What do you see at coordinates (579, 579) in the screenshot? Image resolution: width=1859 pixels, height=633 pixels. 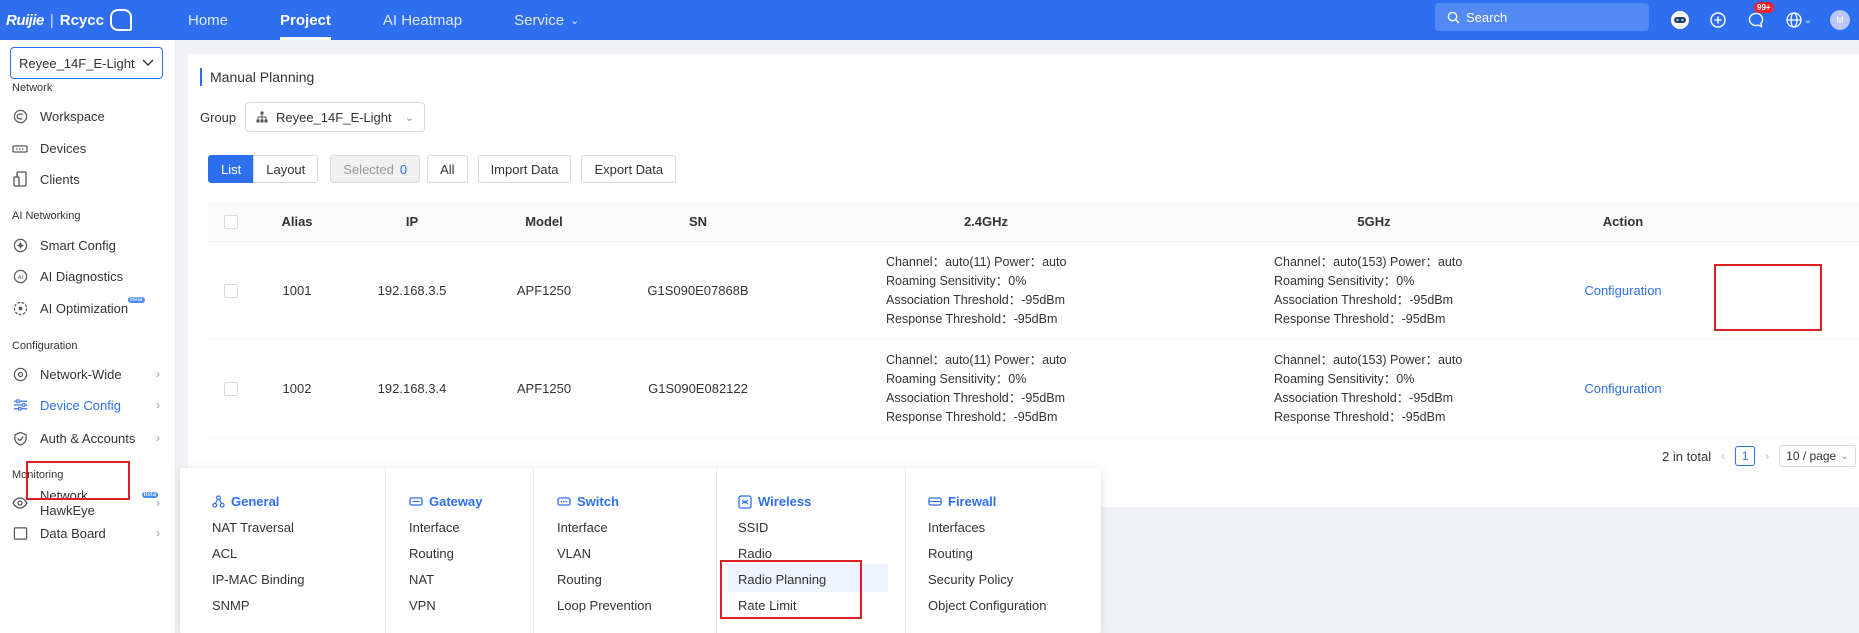 I see `menu-item-switch-routing: Routing` at bounding box center [579, 579].